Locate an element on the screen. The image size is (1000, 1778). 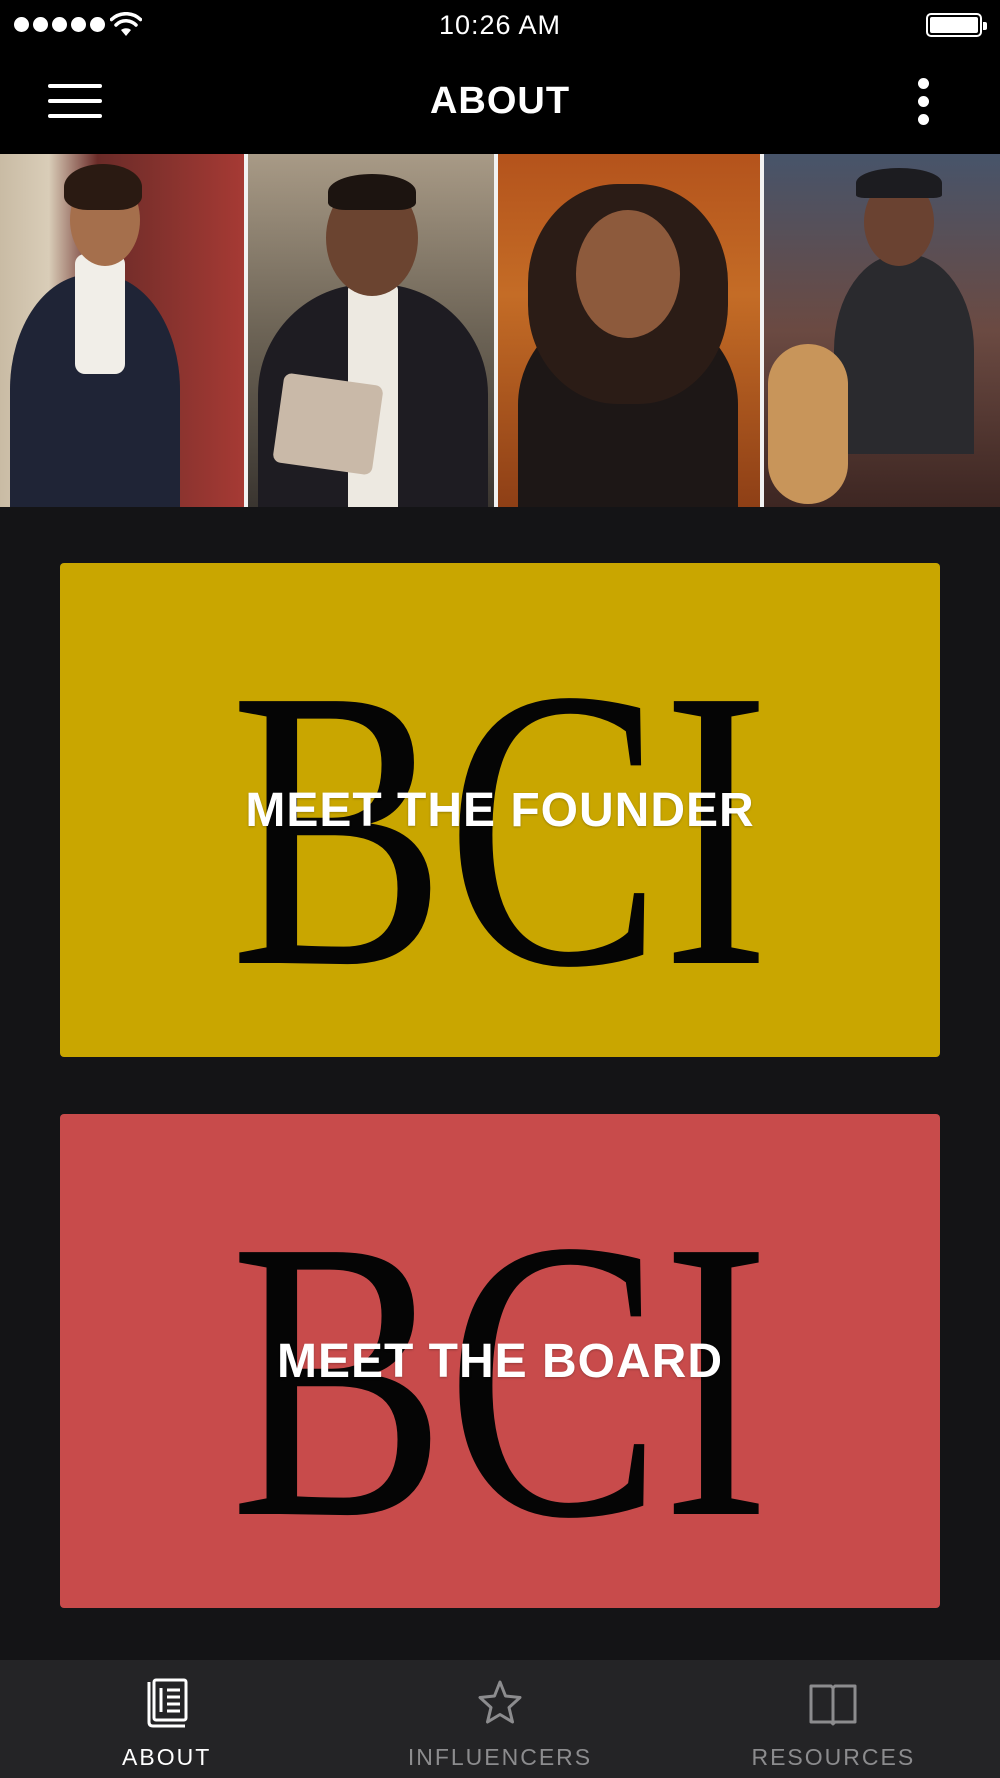
meet-the-board-label: MEET THE BOARD is located at coordinates (500, 1361).